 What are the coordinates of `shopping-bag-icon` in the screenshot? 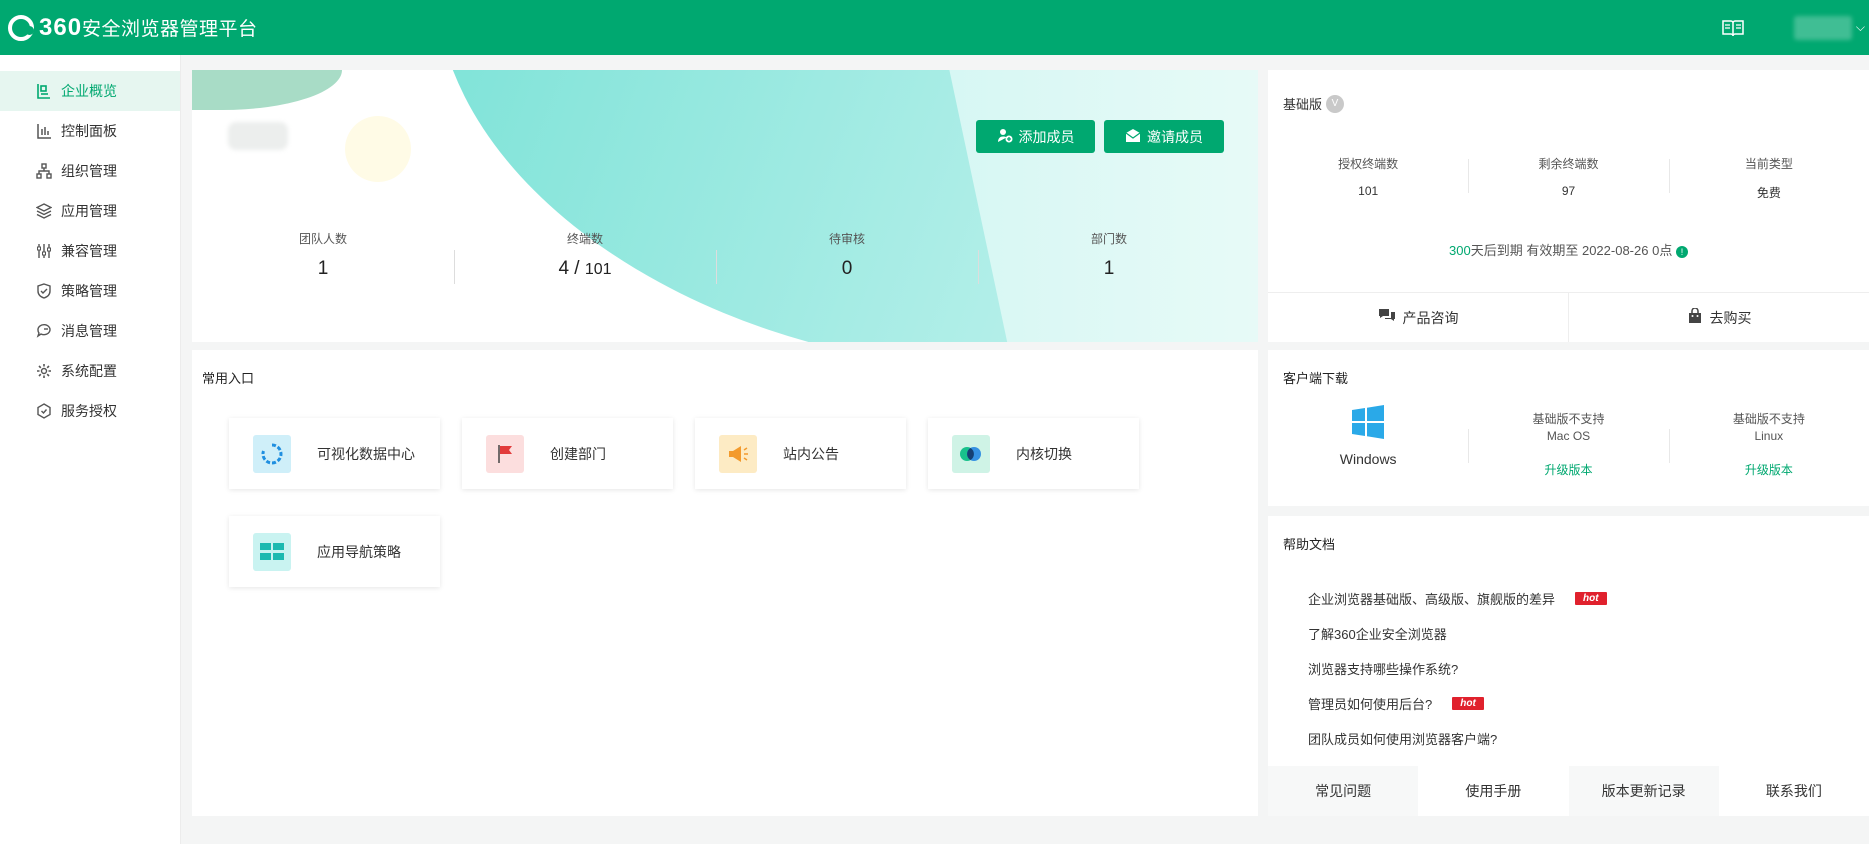 It's located at (1695, 317).